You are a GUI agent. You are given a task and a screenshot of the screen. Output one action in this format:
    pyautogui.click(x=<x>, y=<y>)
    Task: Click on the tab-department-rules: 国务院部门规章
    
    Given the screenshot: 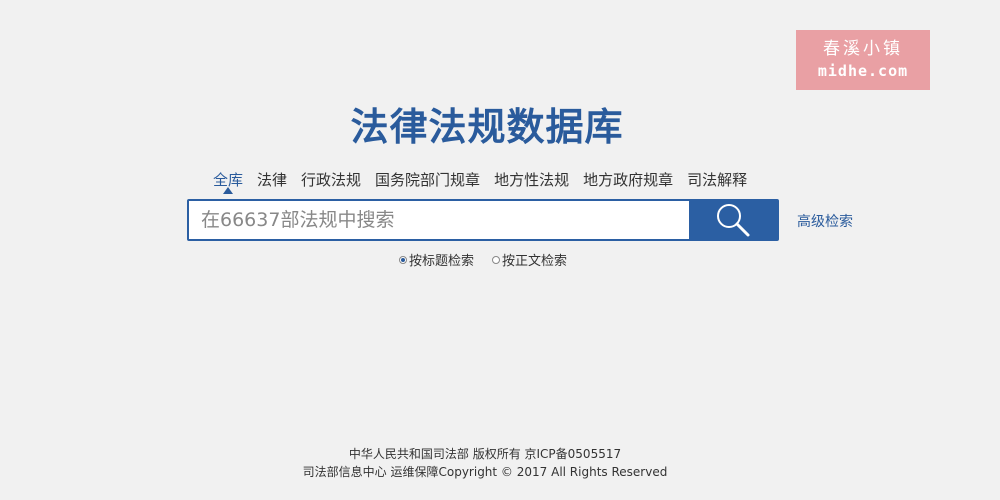 What is the action you would take?
    pyautogui.click(x=427, y=181)
    